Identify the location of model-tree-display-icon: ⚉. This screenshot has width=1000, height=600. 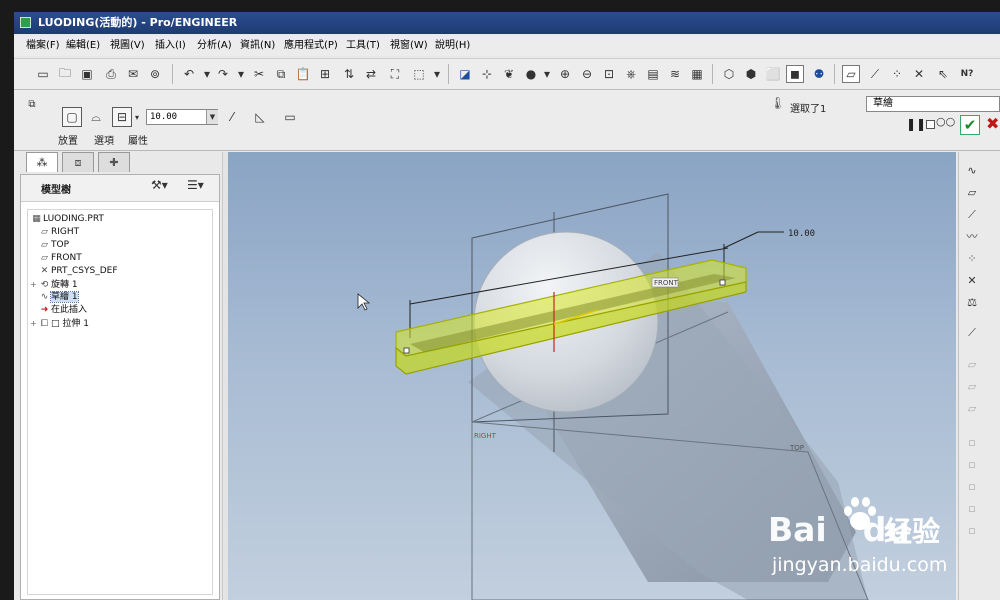
(819, 74).